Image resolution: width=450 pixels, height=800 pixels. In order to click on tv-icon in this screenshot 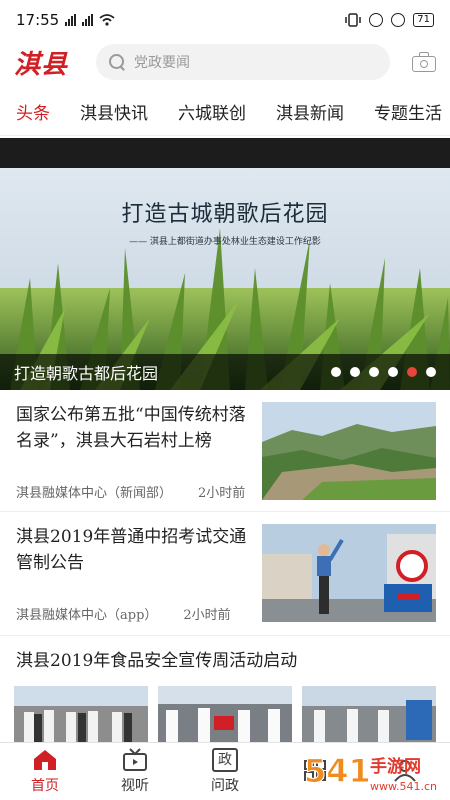, I will do `click(135, 760)`.